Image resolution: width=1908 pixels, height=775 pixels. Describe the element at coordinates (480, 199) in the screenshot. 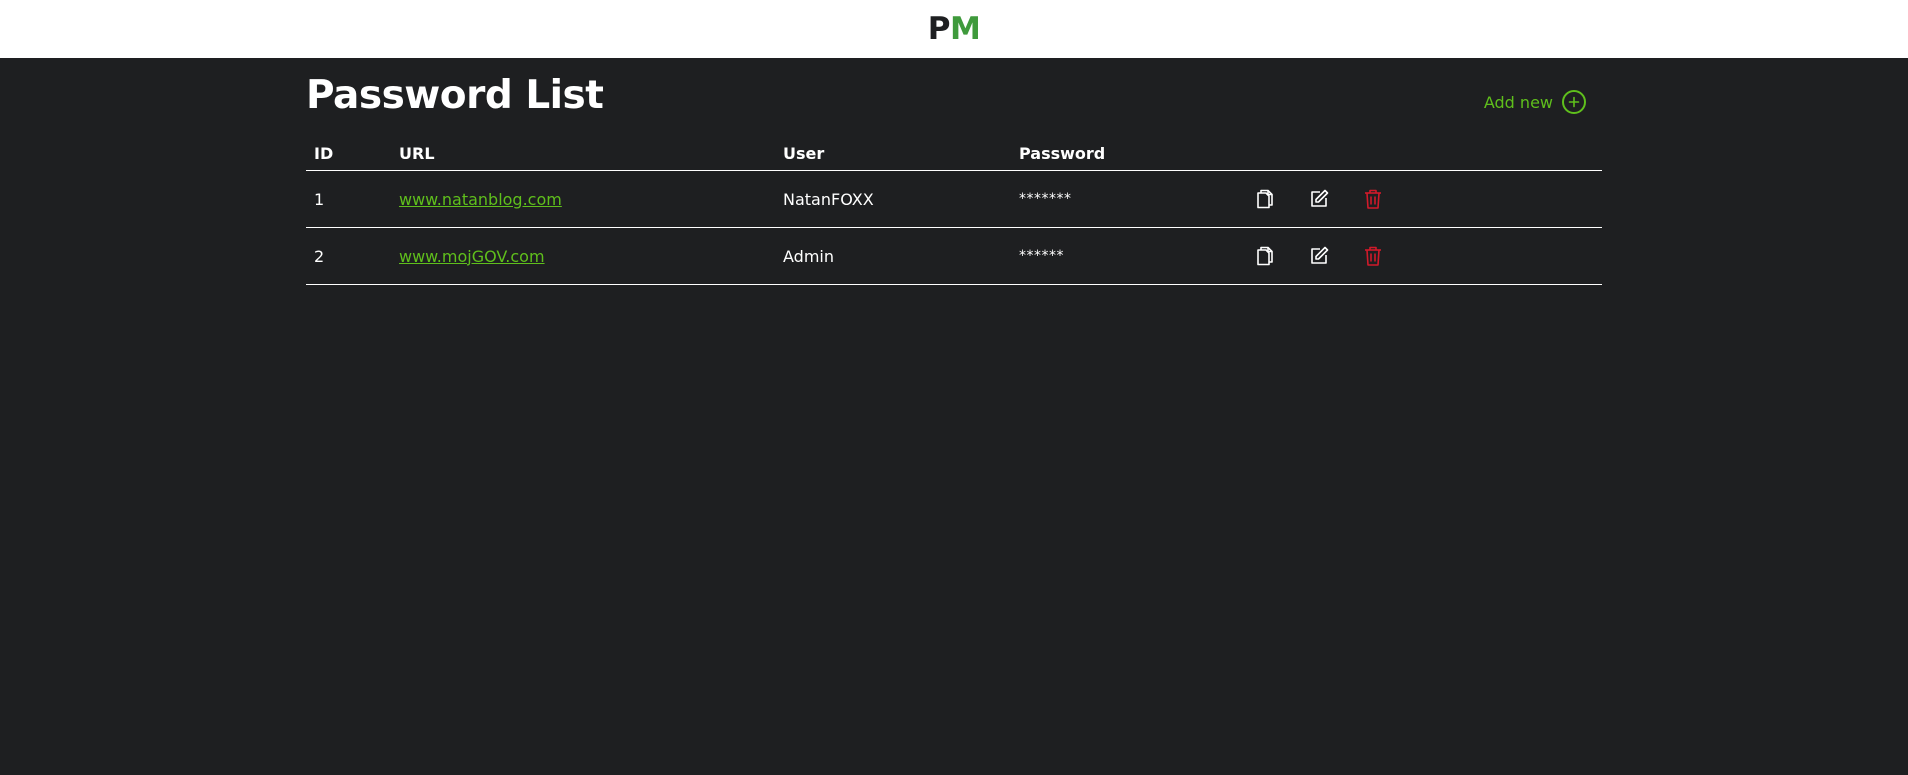

I see `url-link: www.natanblog.com` at that location.